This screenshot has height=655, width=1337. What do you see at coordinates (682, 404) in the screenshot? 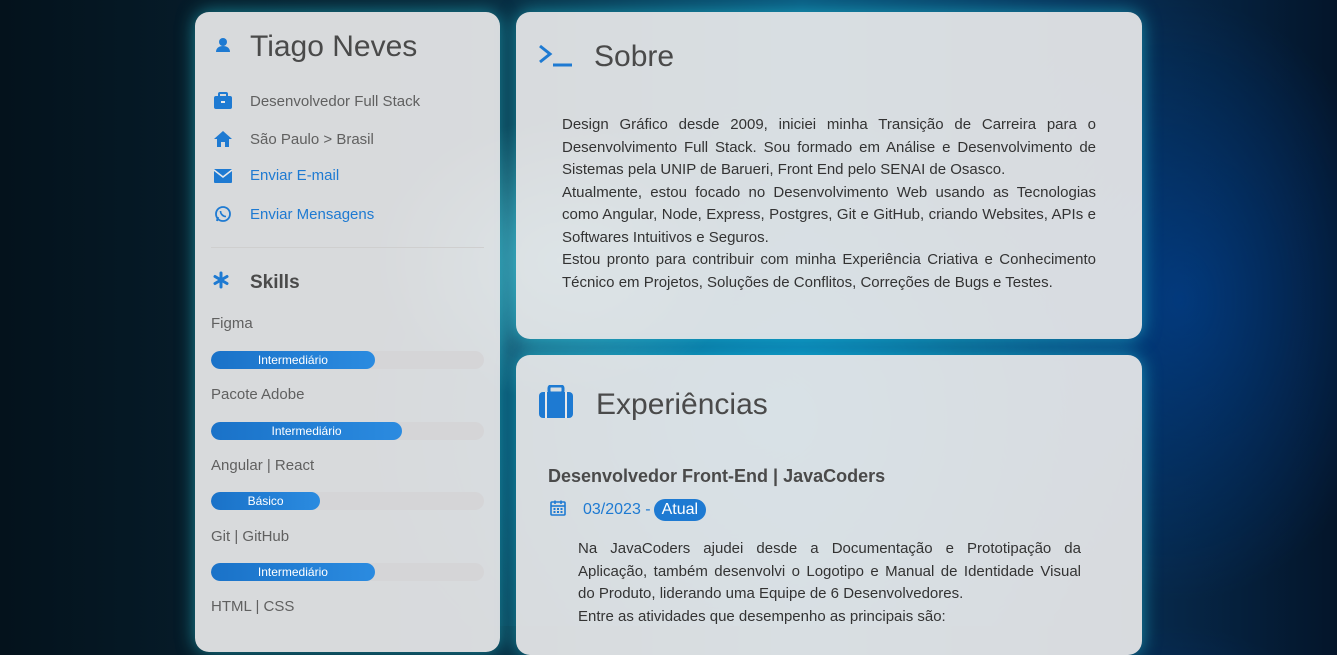
I see `experience-title: Experiências` at bounding box center [682, 404].